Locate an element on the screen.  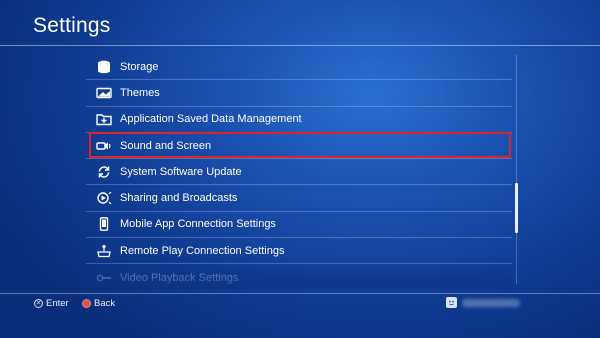
menu-item-label: Sound and Screen is located at coordinates (166, 145).